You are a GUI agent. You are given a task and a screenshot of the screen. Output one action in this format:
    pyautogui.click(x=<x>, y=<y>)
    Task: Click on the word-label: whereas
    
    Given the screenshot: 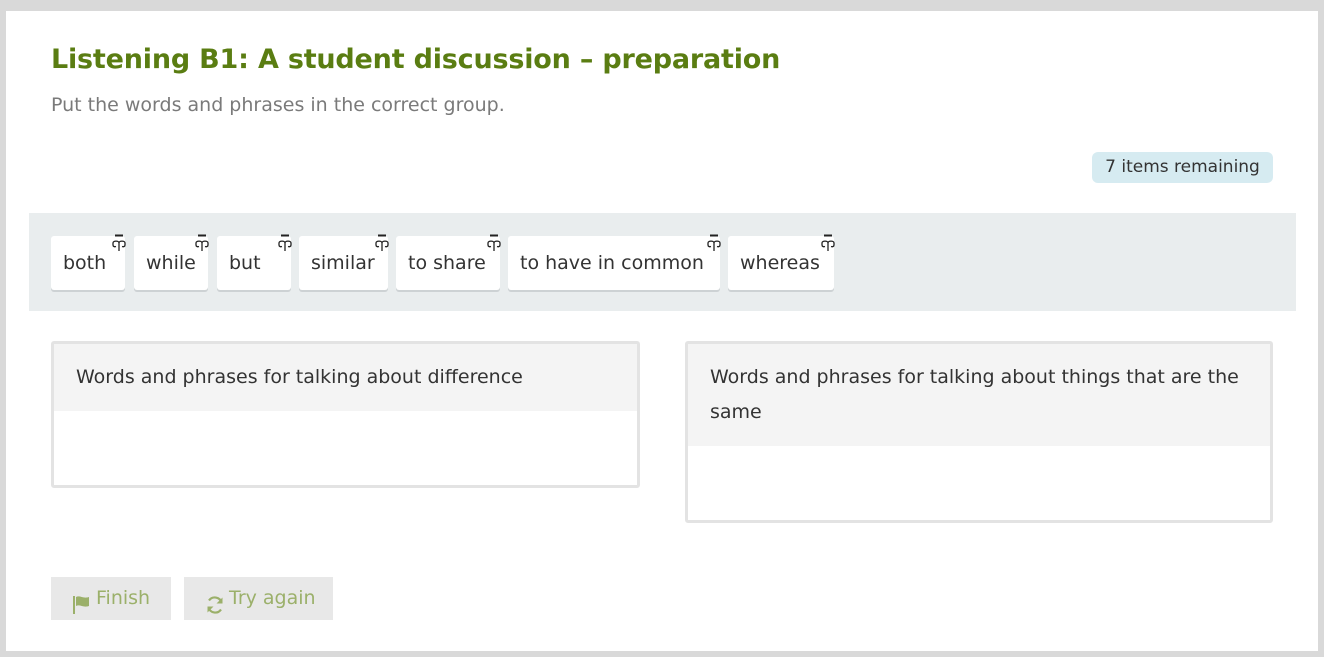 What is the action you would take?
    pyautogui.click(x=780, y=263)
    